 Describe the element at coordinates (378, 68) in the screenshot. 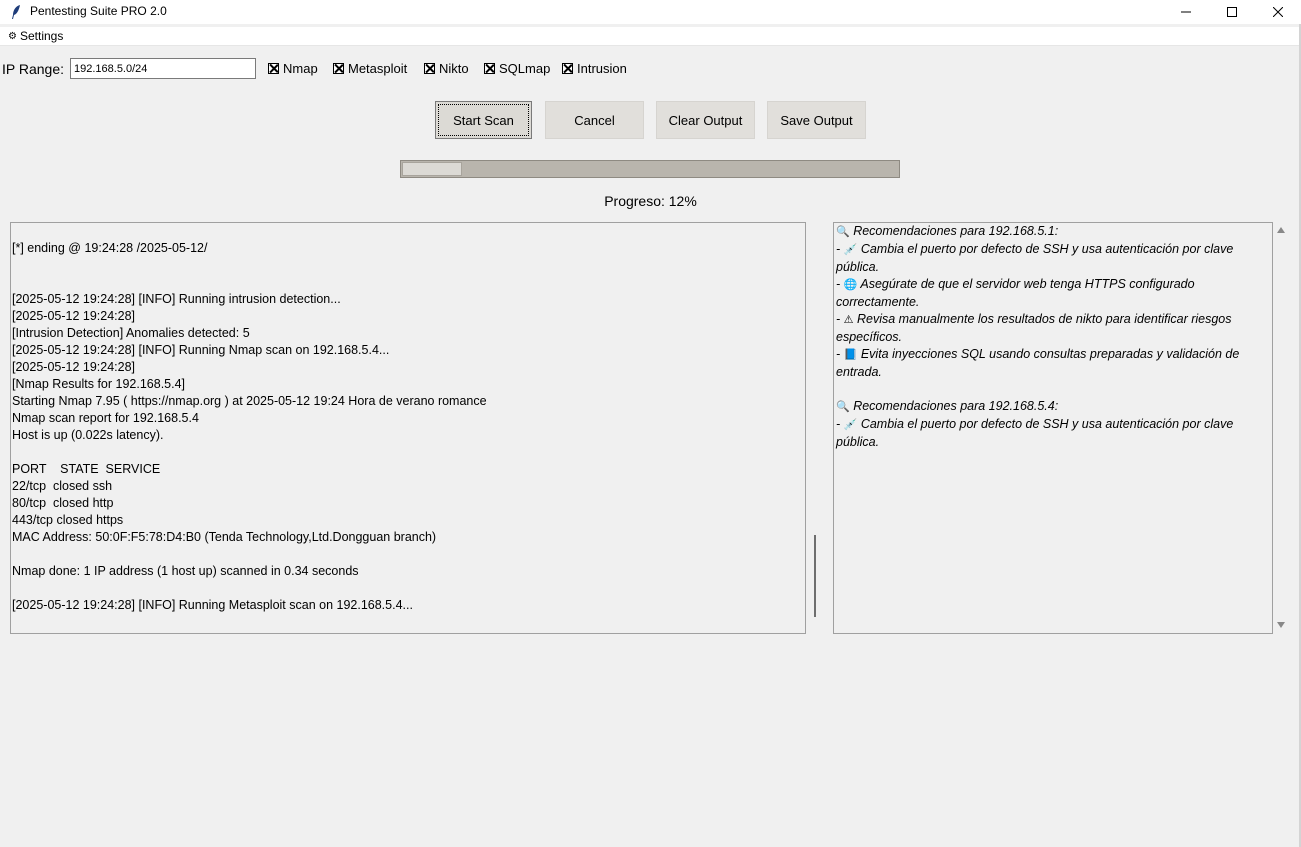

I see `checkbox-label: Metasploit` at that location.